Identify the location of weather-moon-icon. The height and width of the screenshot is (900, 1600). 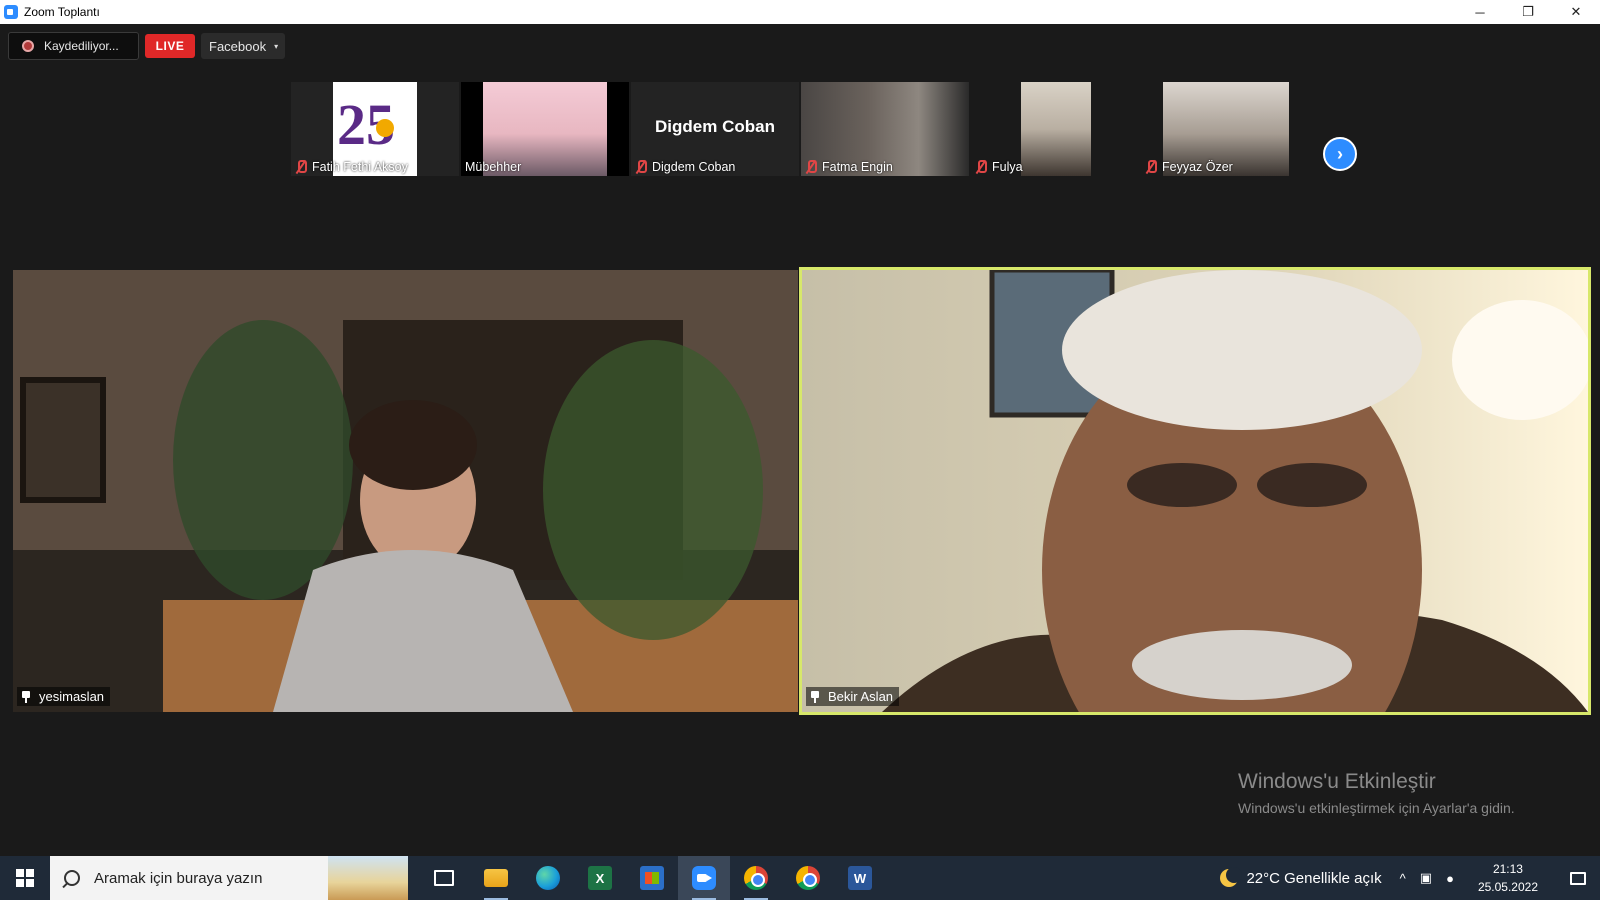
(1231, 877).